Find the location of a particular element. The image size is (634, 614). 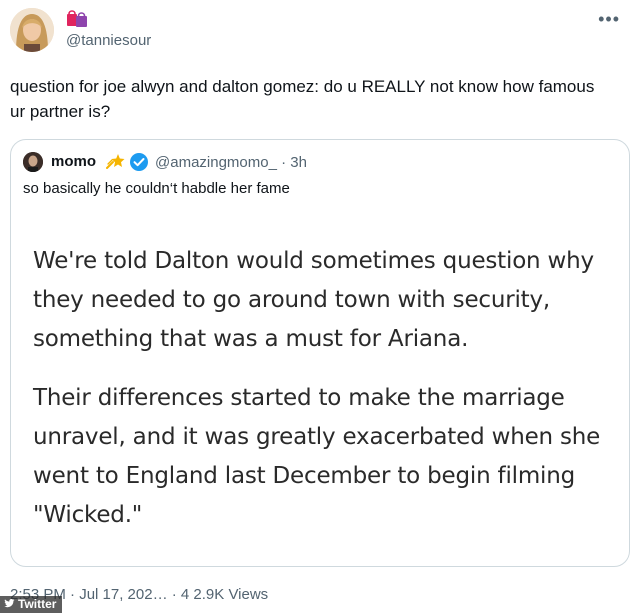

more-horizontal-icon: ••• is located at coordinates (609, 19).